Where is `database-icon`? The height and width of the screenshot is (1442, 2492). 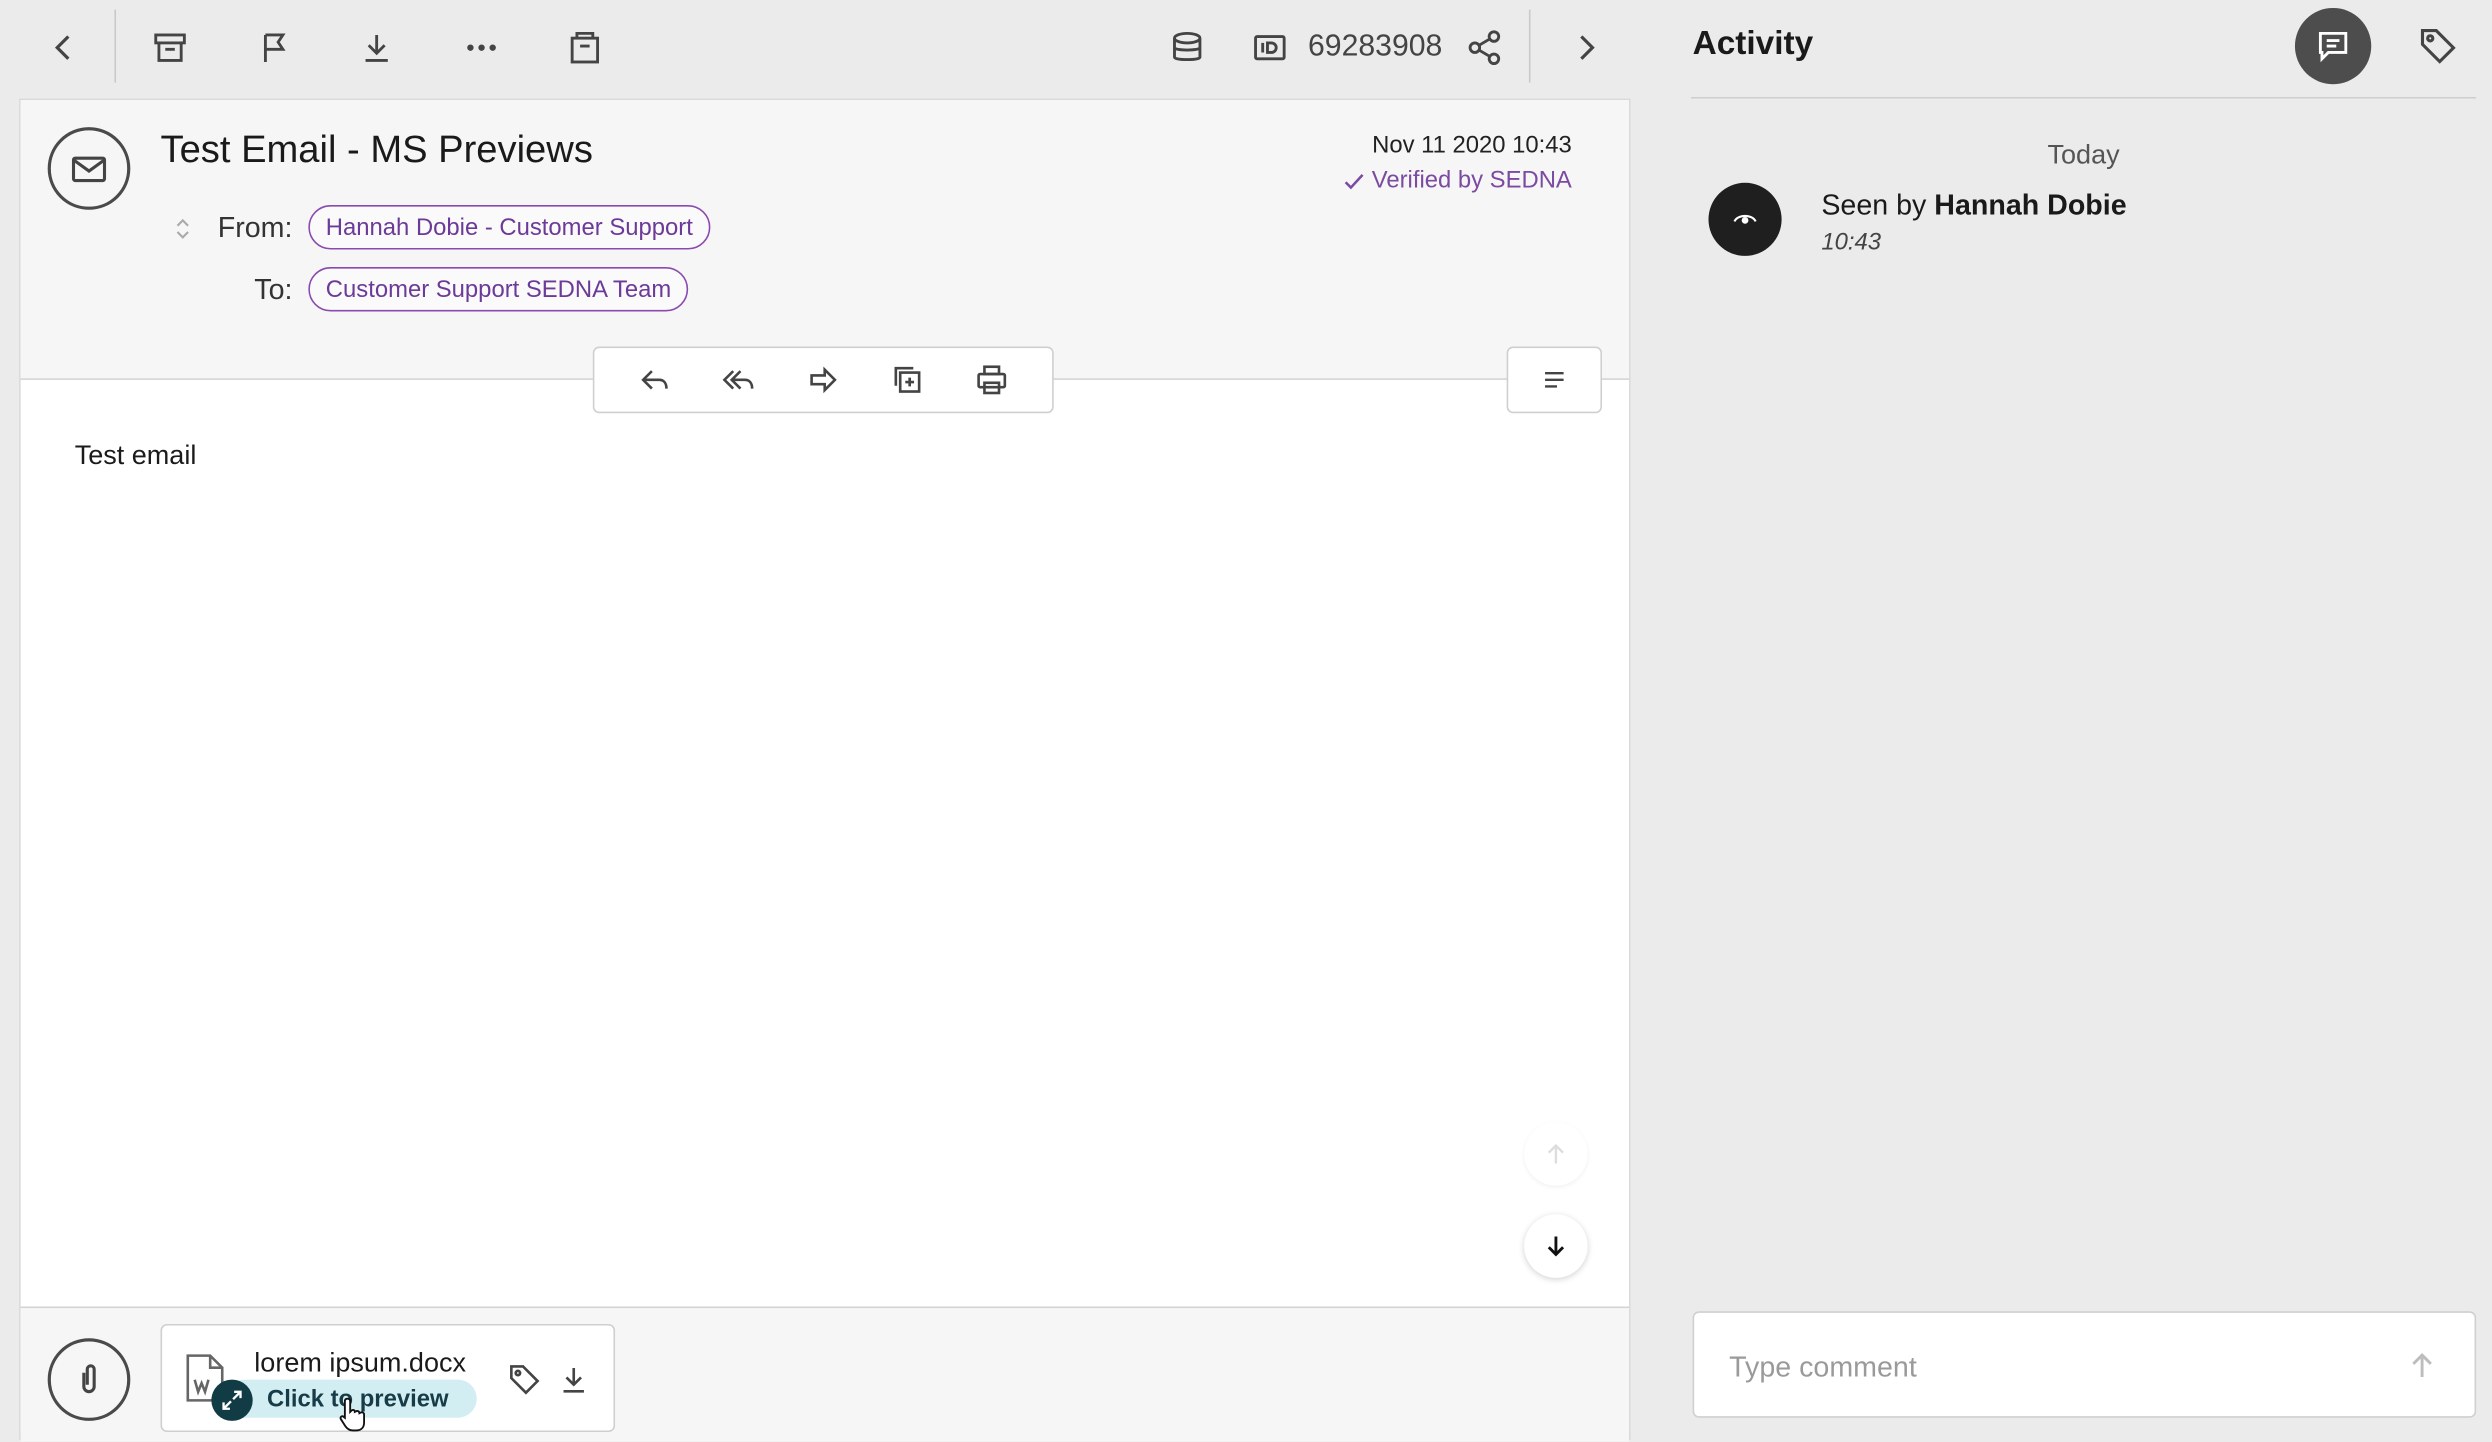 database-icon is located at coordinates (1187, 46).